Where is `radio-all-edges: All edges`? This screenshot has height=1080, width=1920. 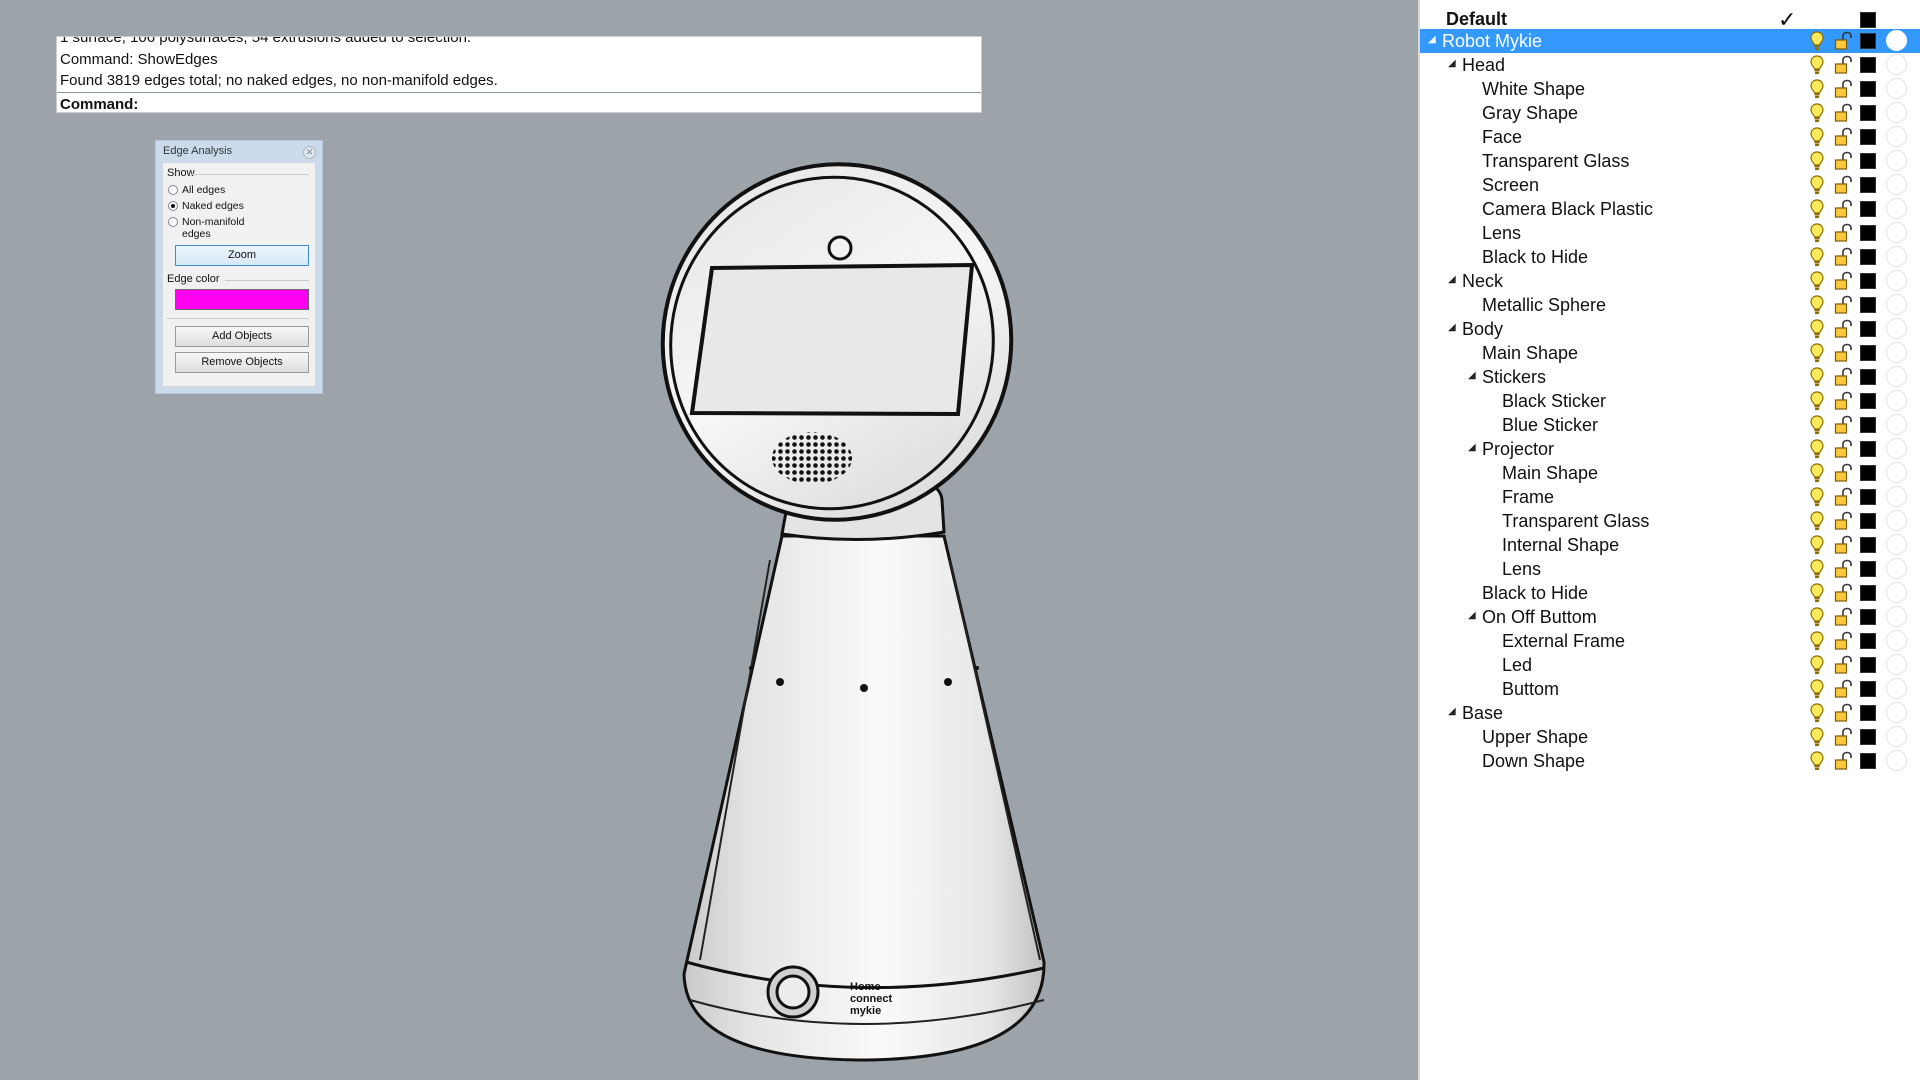 radio-all-edges: All edges is located at coordinates (196, 190).